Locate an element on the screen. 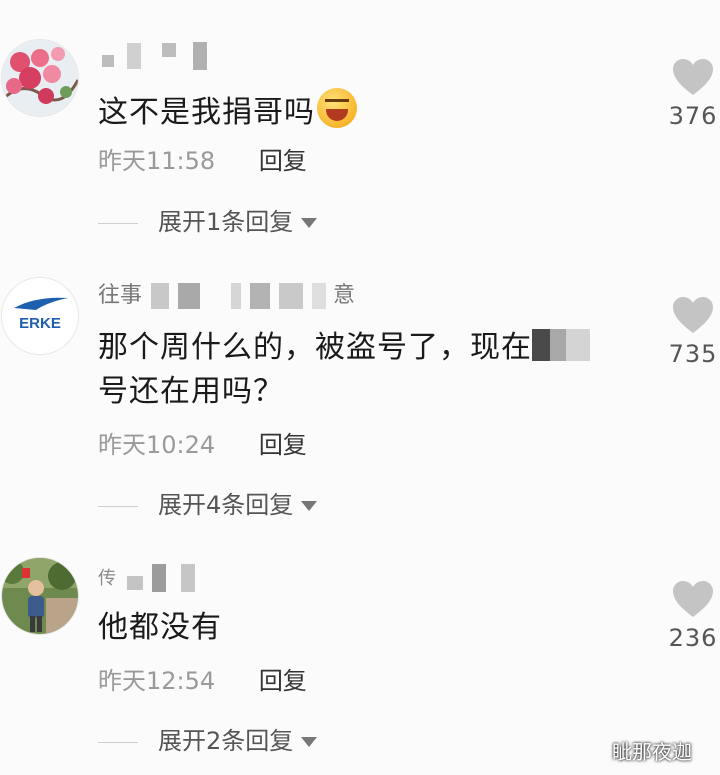 The image size is (720, 775). username-prefix: 传 is located at coordinates (107, 578).